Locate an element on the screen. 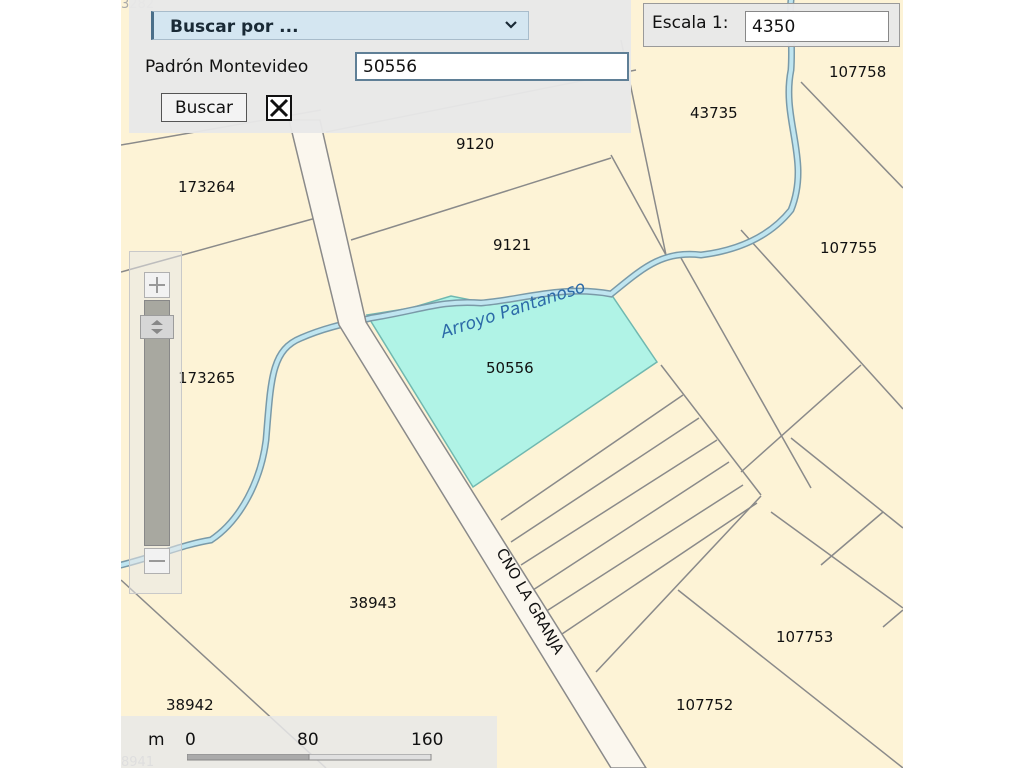 This screenshot has height=768, width=1024. drag-handle-icon is located at coordinates (157, 327).